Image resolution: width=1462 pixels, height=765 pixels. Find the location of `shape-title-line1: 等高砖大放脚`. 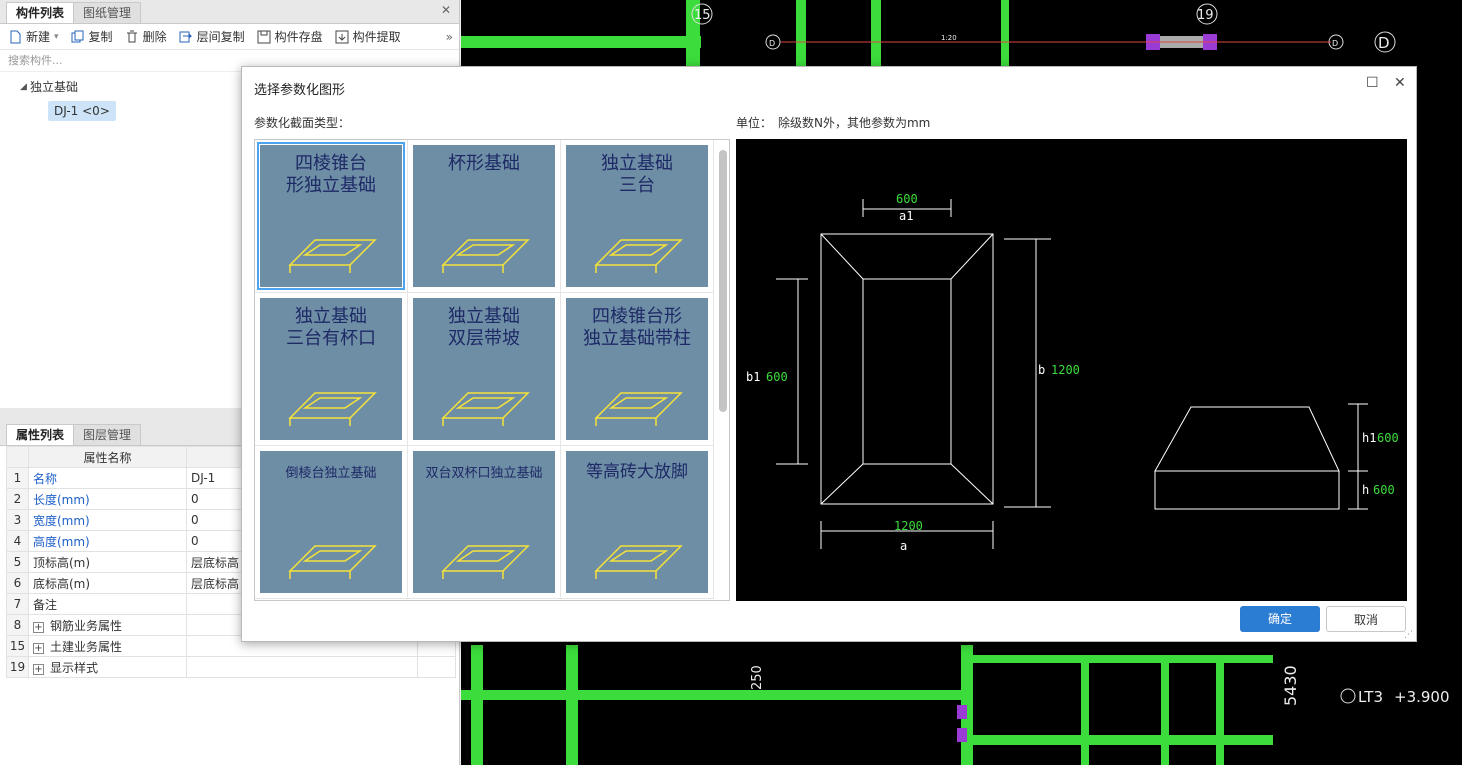

shape-title-line1: 等高砖大放脚 is located at coordinates (637, 472).